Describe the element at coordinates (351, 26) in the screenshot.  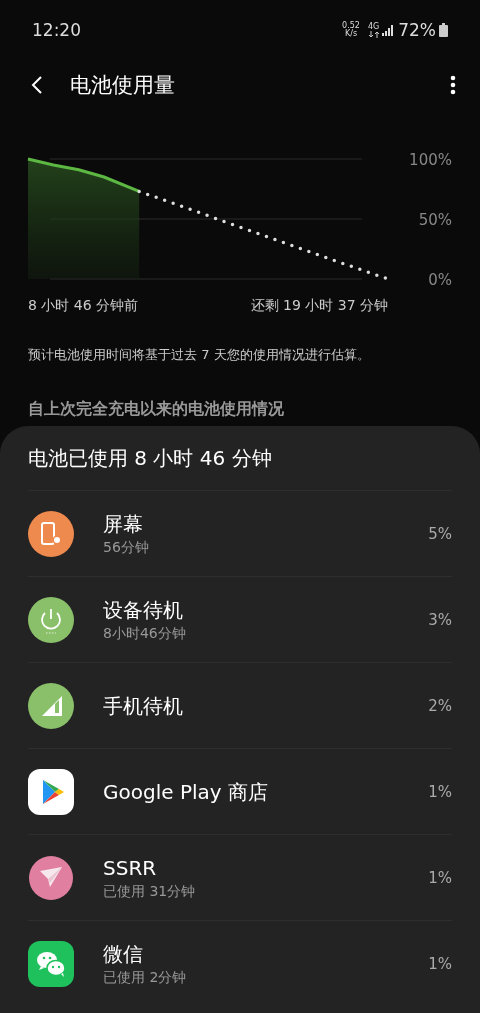
I see `net-speed: 0.52` at that location.